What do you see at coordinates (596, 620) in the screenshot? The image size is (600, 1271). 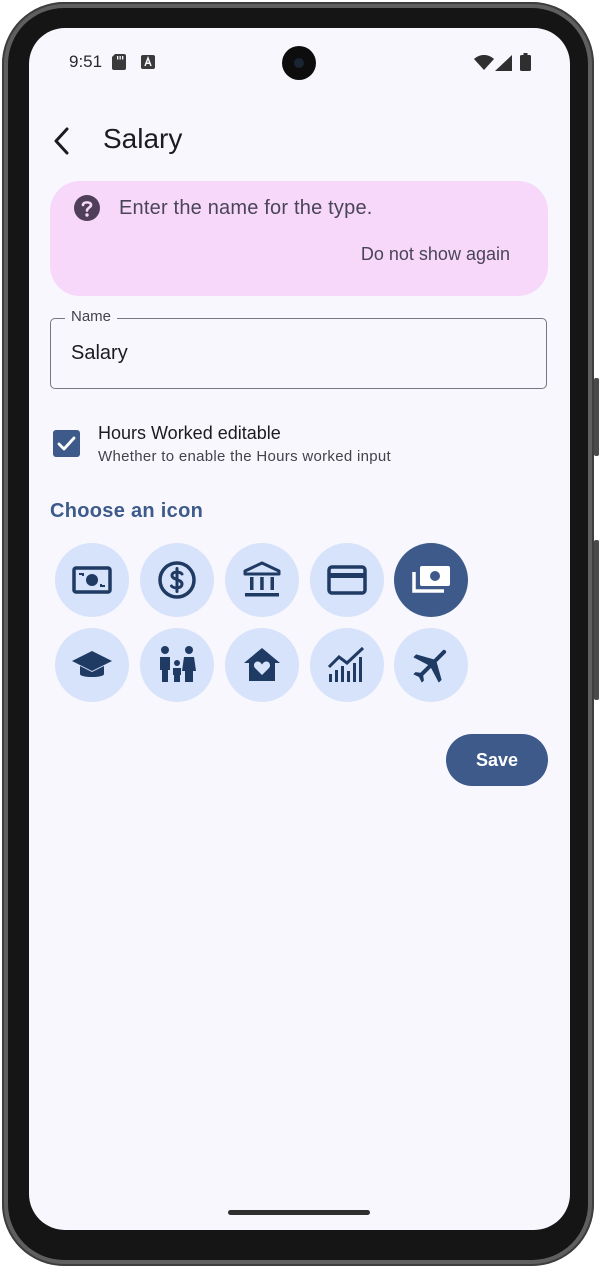 I see `power-button` at bounding box center [596, 620].